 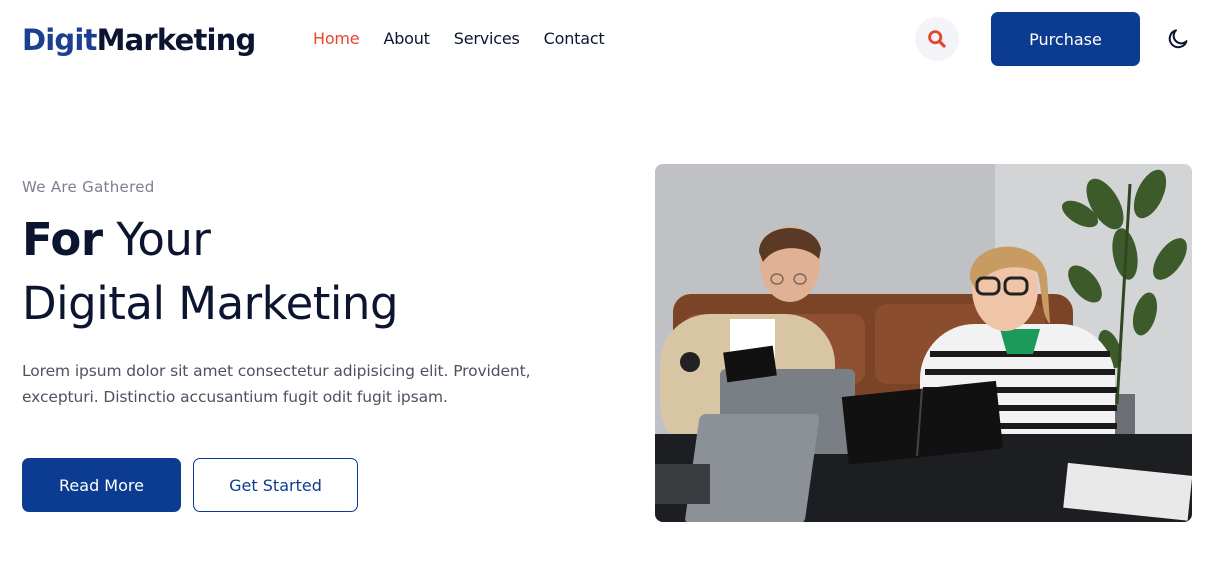 I want to click on search-button, so click(x=937, y=39).